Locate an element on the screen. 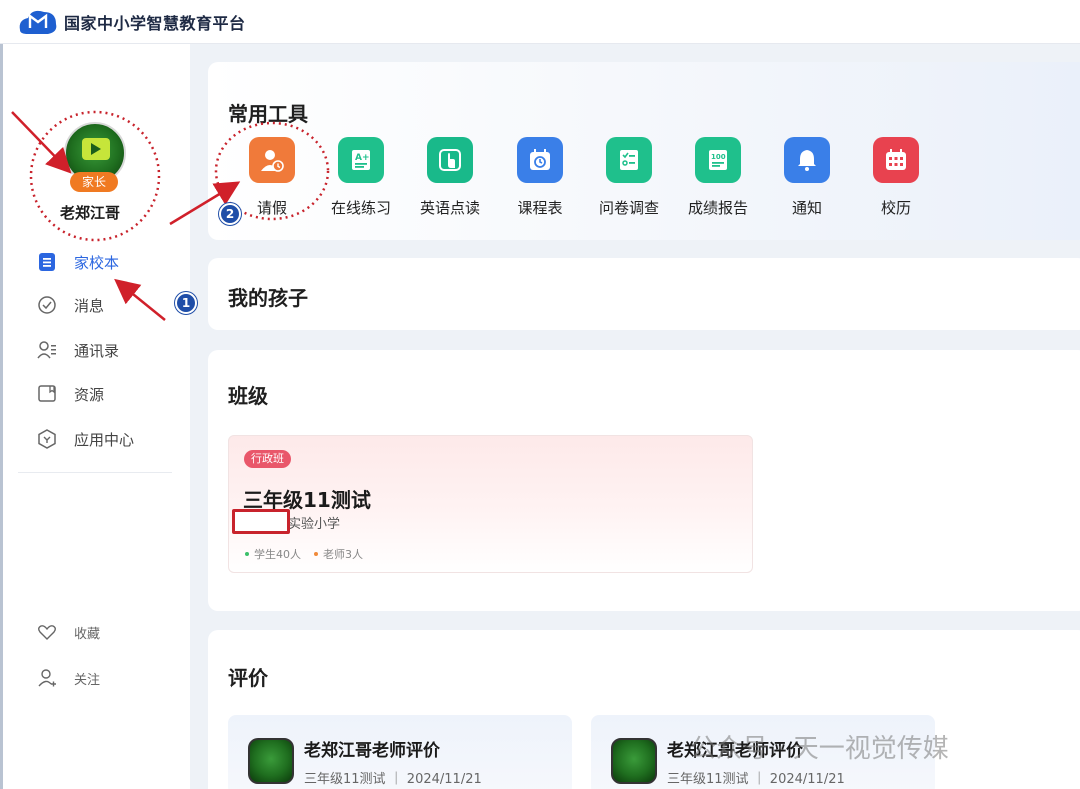  timetable-icon is located at coordinates (540, 160).